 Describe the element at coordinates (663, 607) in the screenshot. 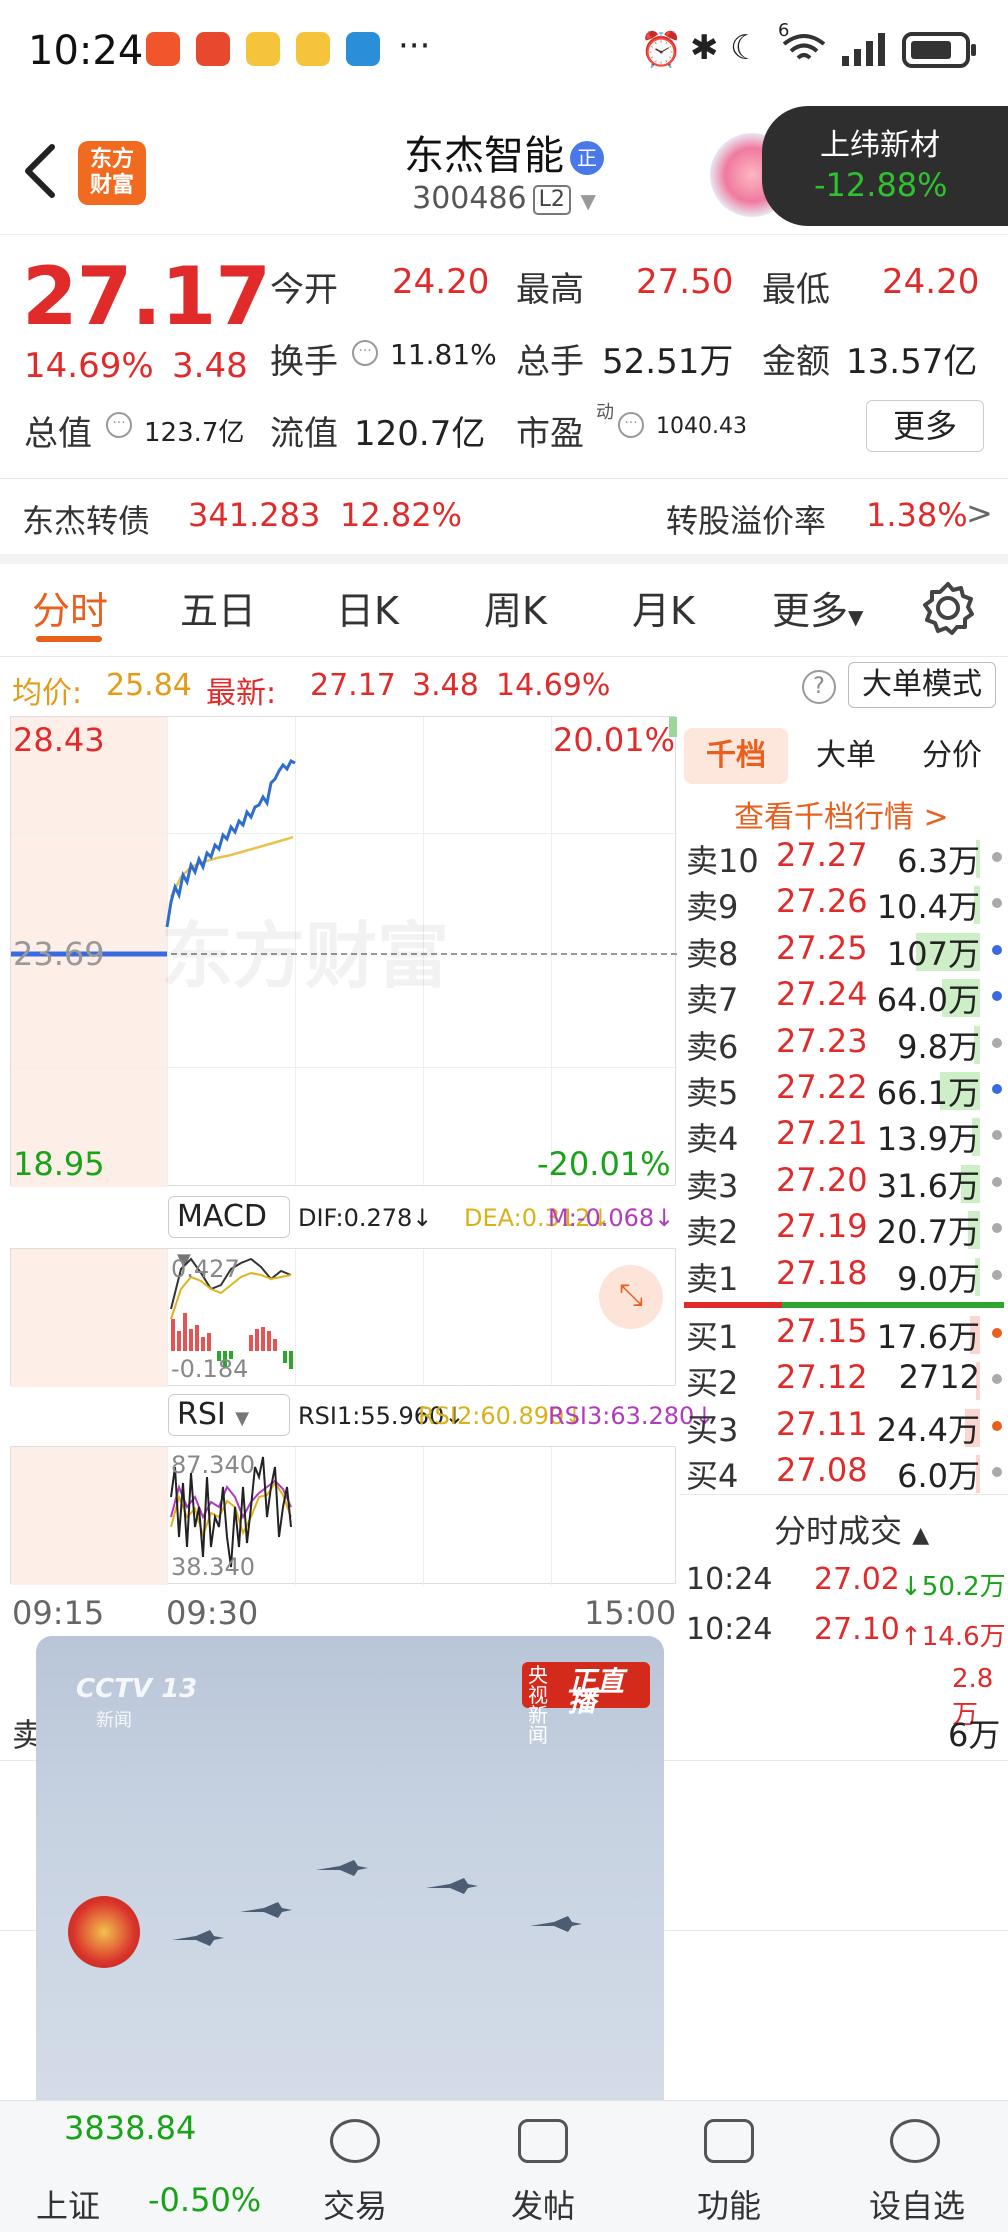

I see `tab-monthly-k: 月K` at that location.